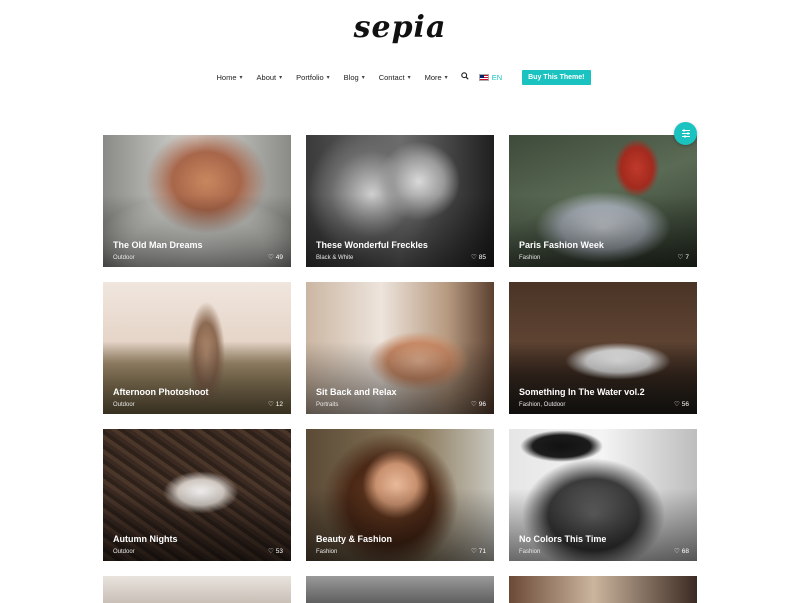 The width and height of the screenshot is (800, 603). I want to click on like-counter: ♡ 49, so click(275, 257).